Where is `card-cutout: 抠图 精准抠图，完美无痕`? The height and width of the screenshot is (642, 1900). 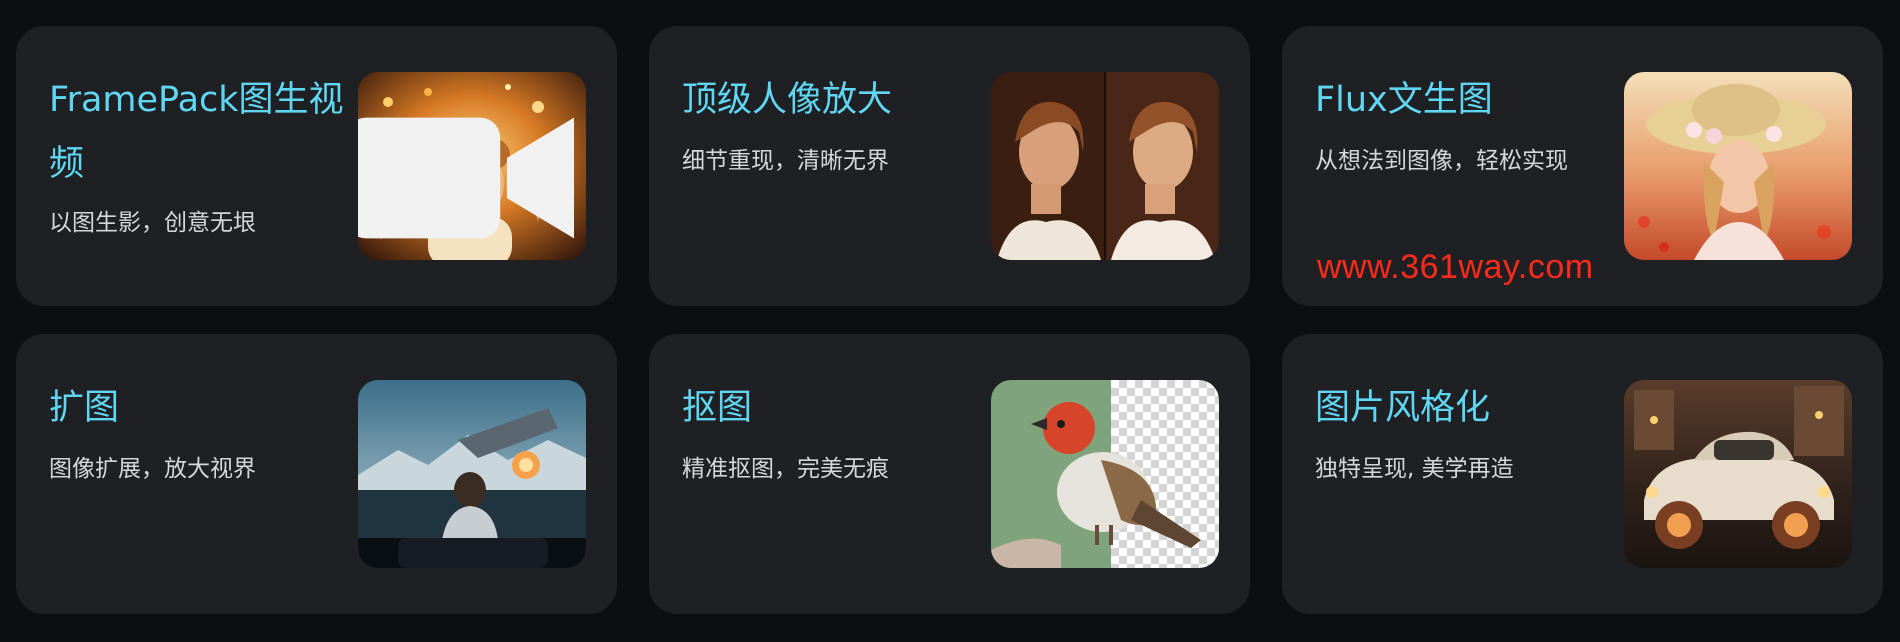 card-cutout: 抠图 精准抠图，完美无痕 is located at coordinates (949, 474).